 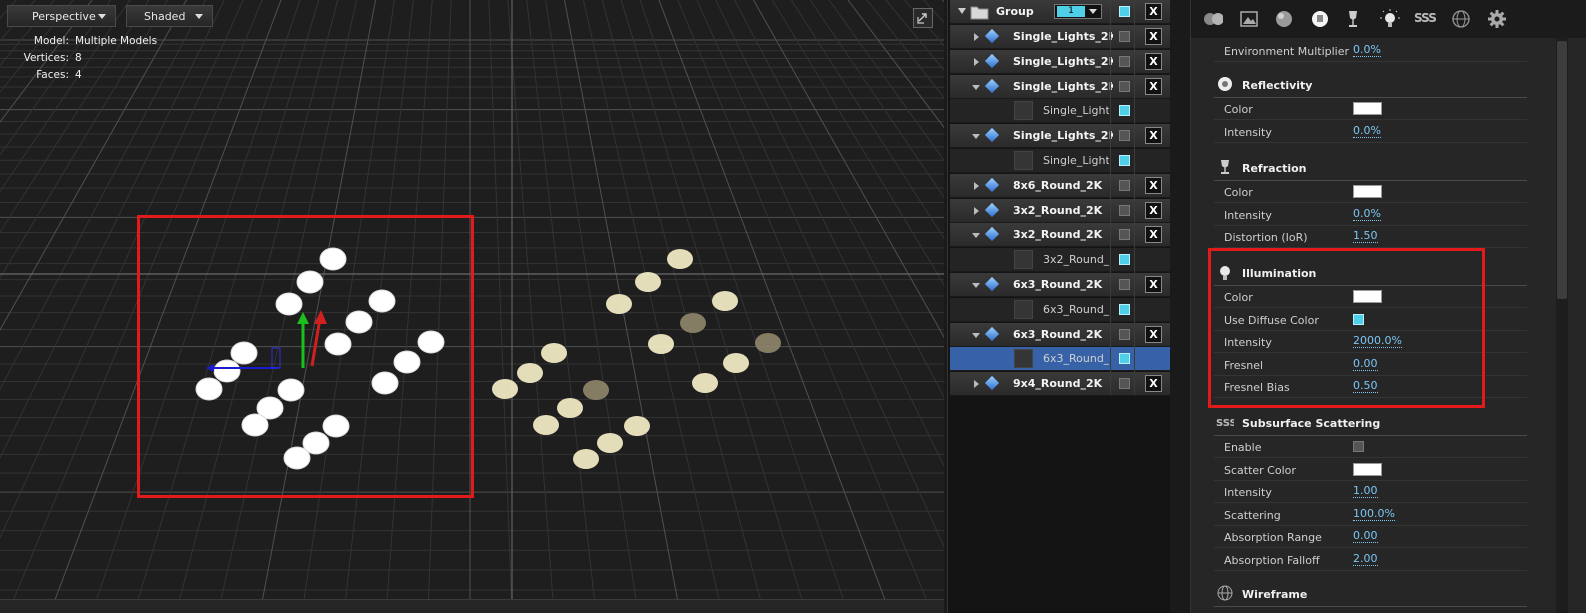 I want to click on camera-dropdown: Perspective, so click(x=61, y=16).